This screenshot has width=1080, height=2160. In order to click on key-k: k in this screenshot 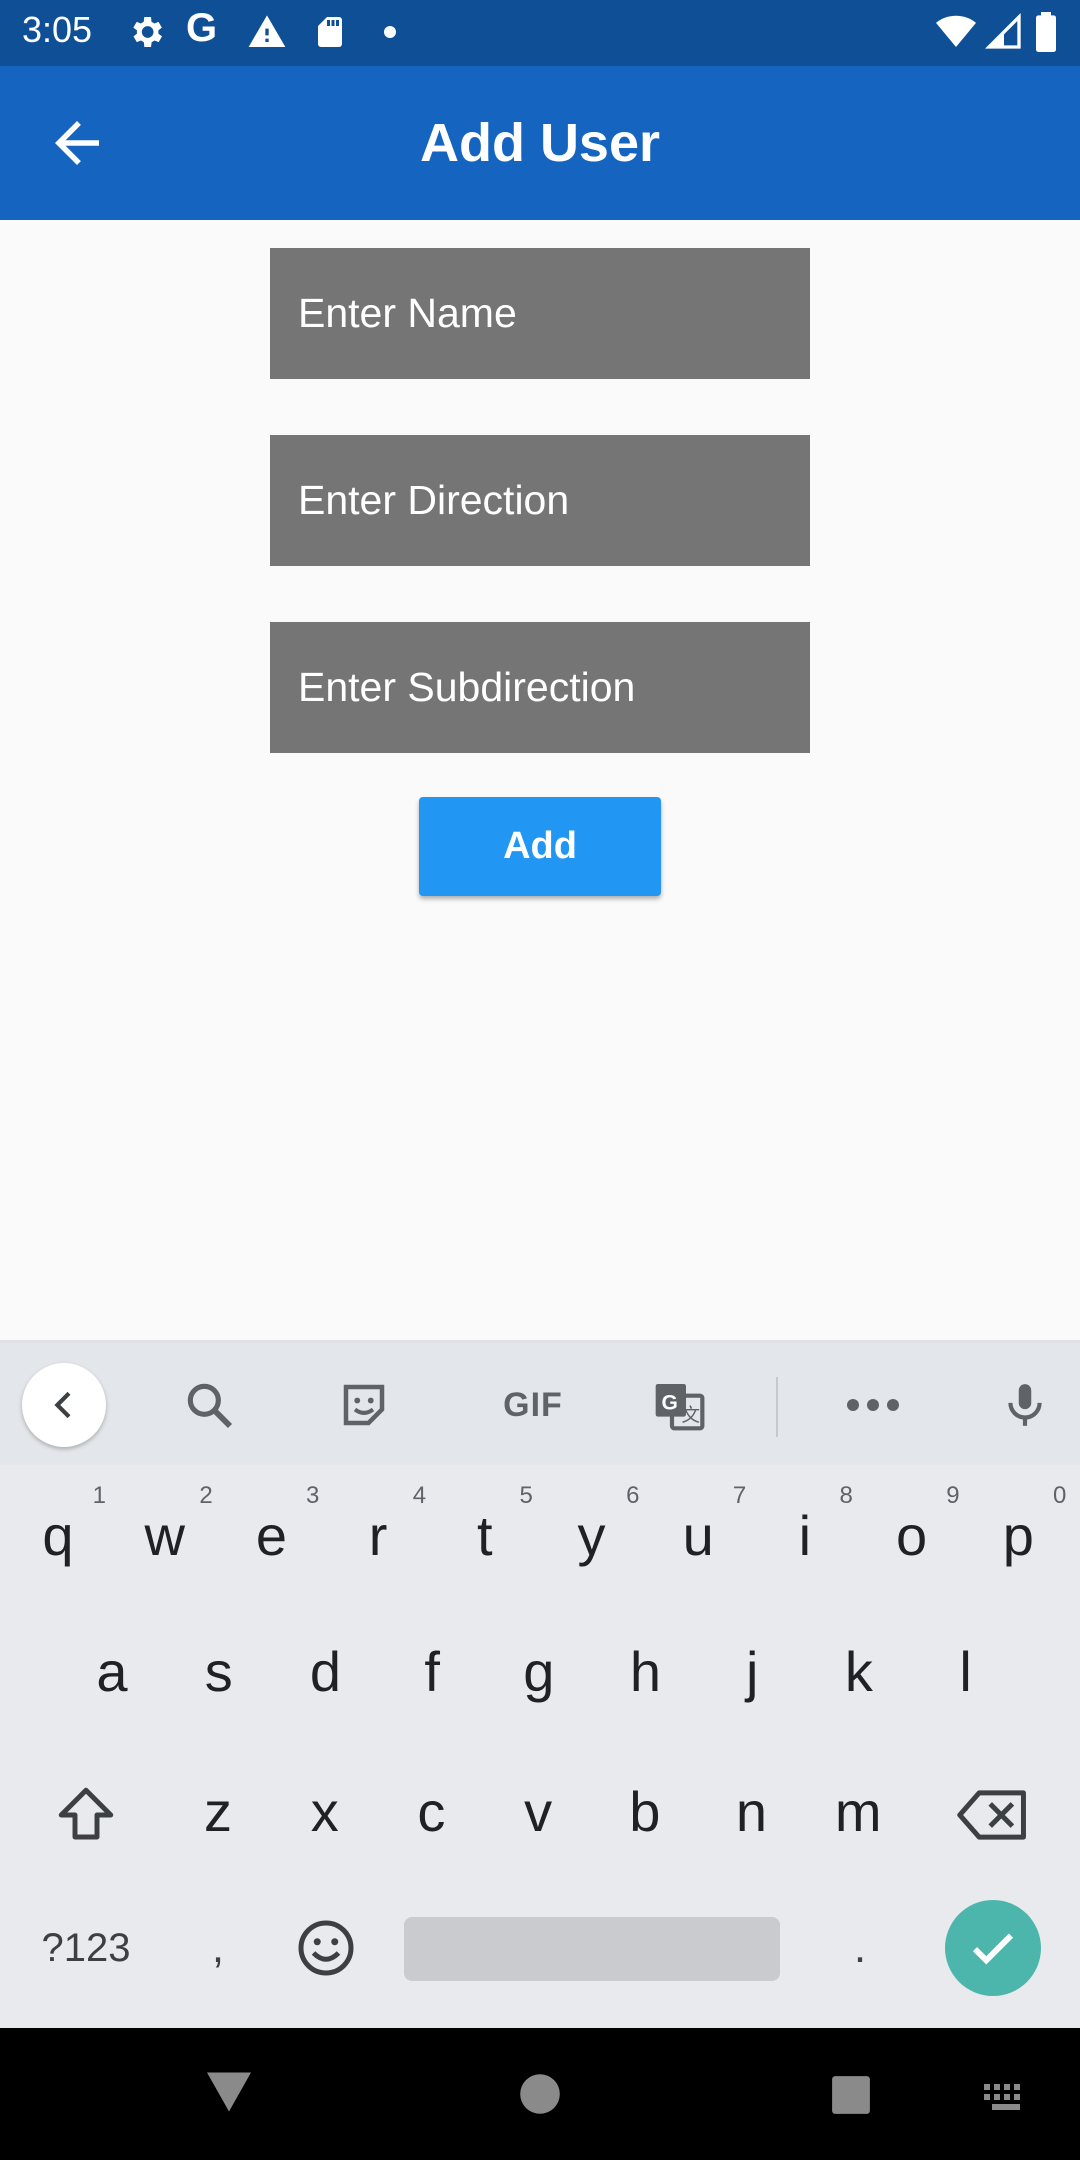, I will do `click(859, 1672)`.